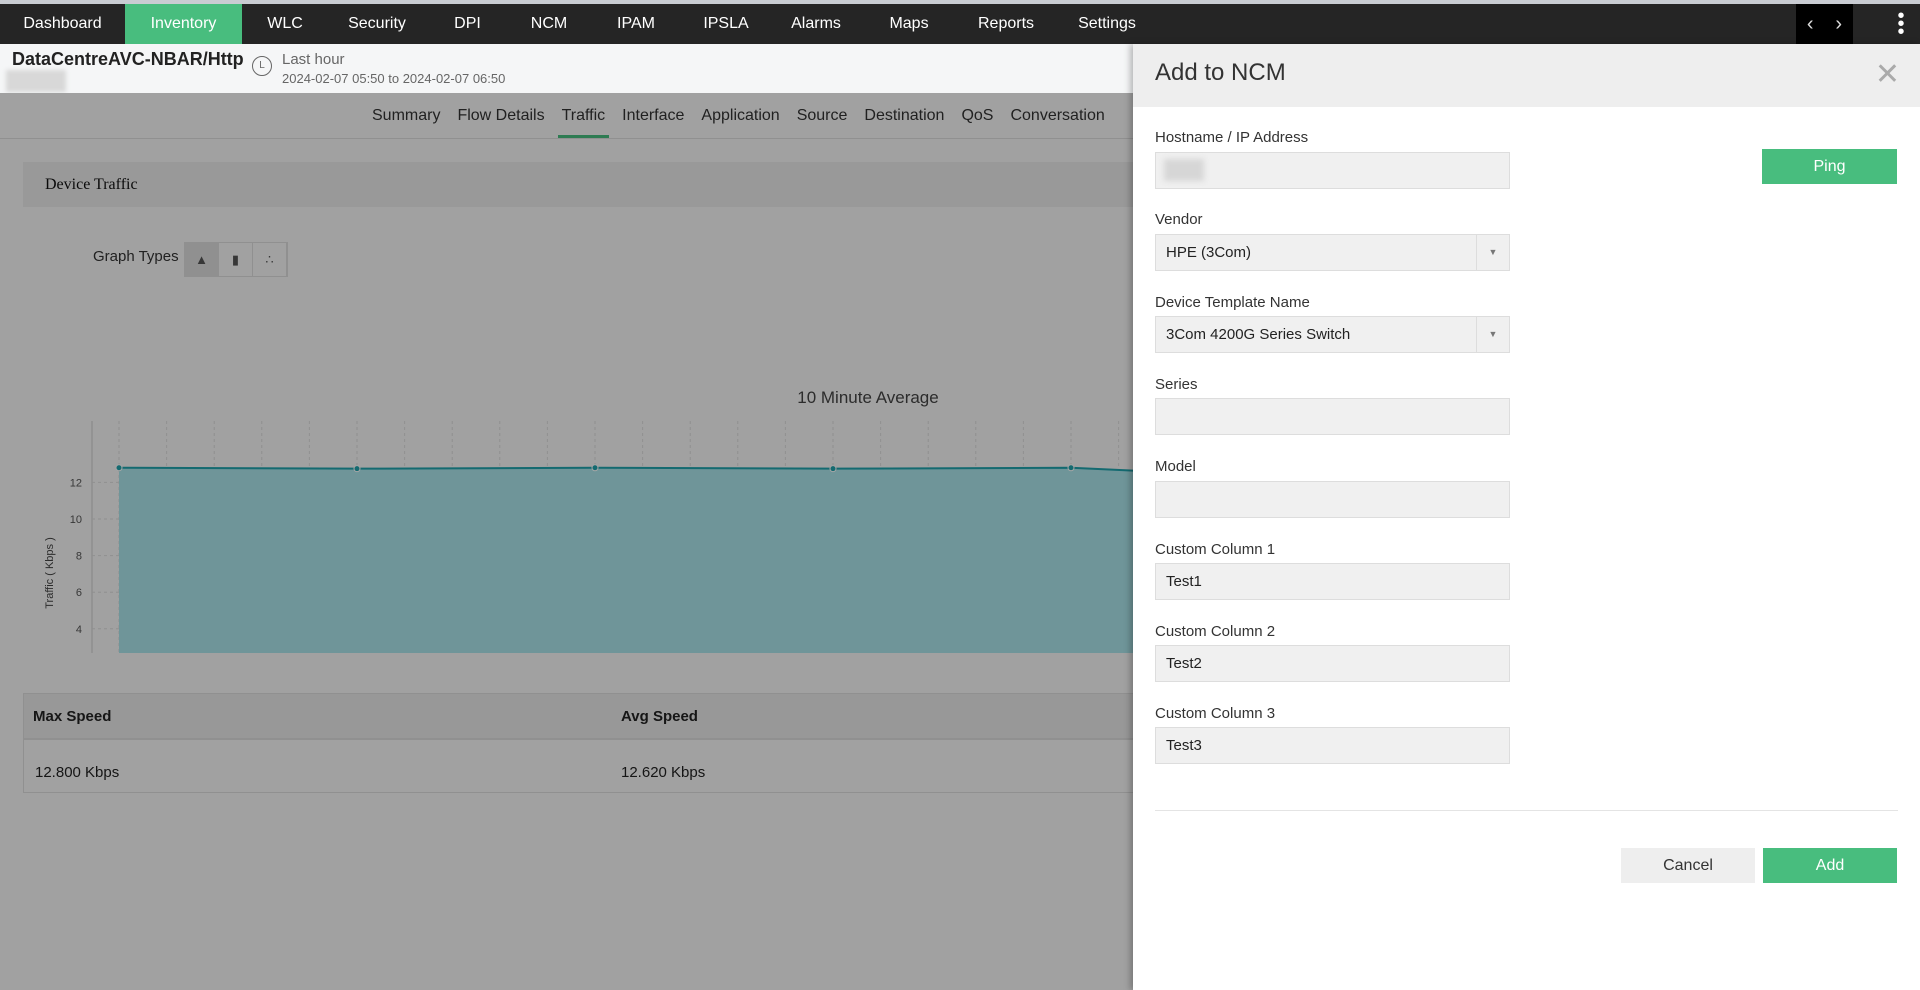  I want to click on vendor-value: HPE (3Com), so click(1209, 252).